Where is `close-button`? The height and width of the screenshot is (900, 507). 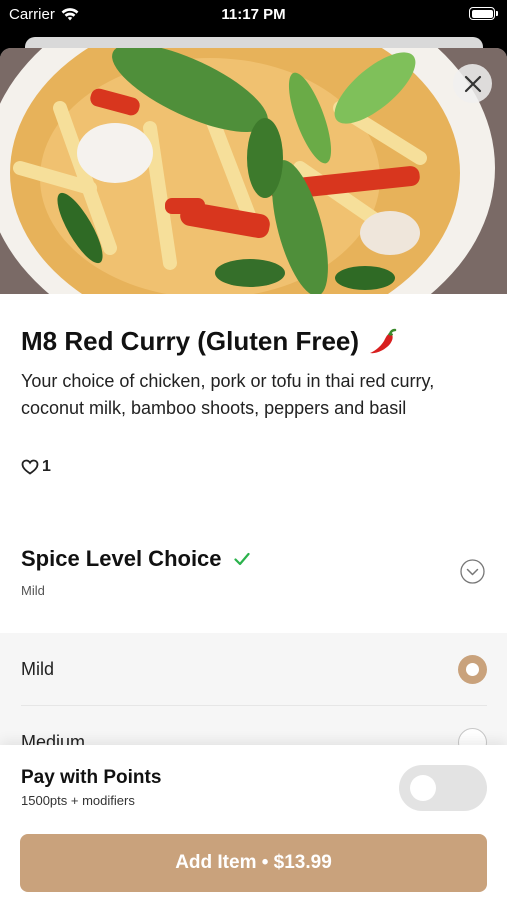 close-button is located at coordinates (472, 83).